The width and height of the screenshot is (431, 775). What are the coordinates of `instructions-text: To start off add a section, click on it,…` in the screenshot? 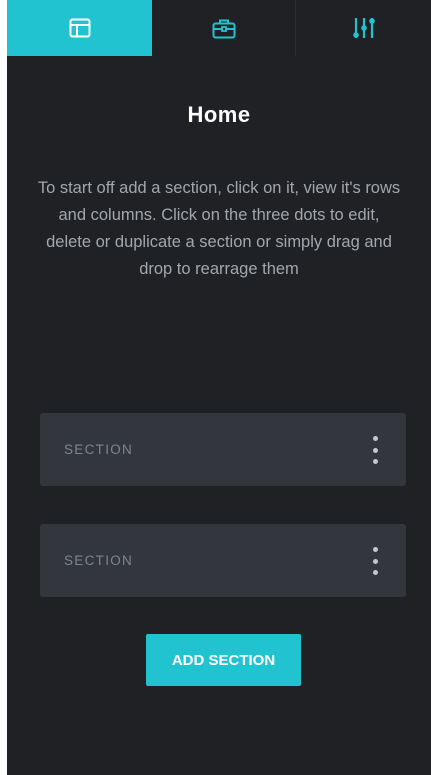 It's located at (219, 228).